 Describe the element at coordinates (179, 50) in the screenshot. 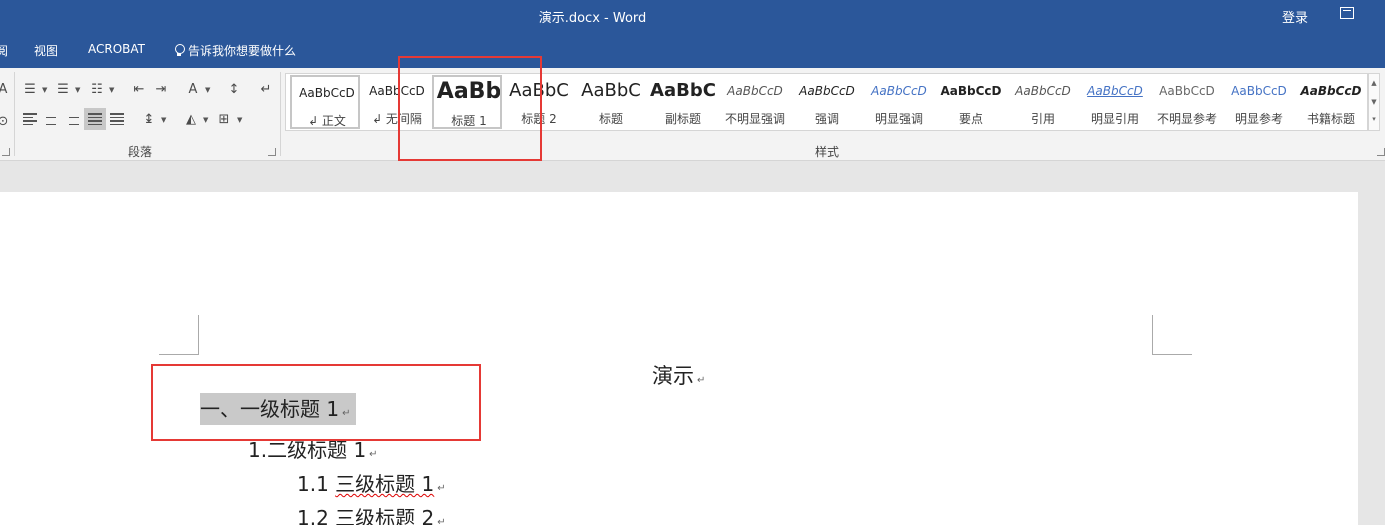

I see `lightbulb-icon` at that location.